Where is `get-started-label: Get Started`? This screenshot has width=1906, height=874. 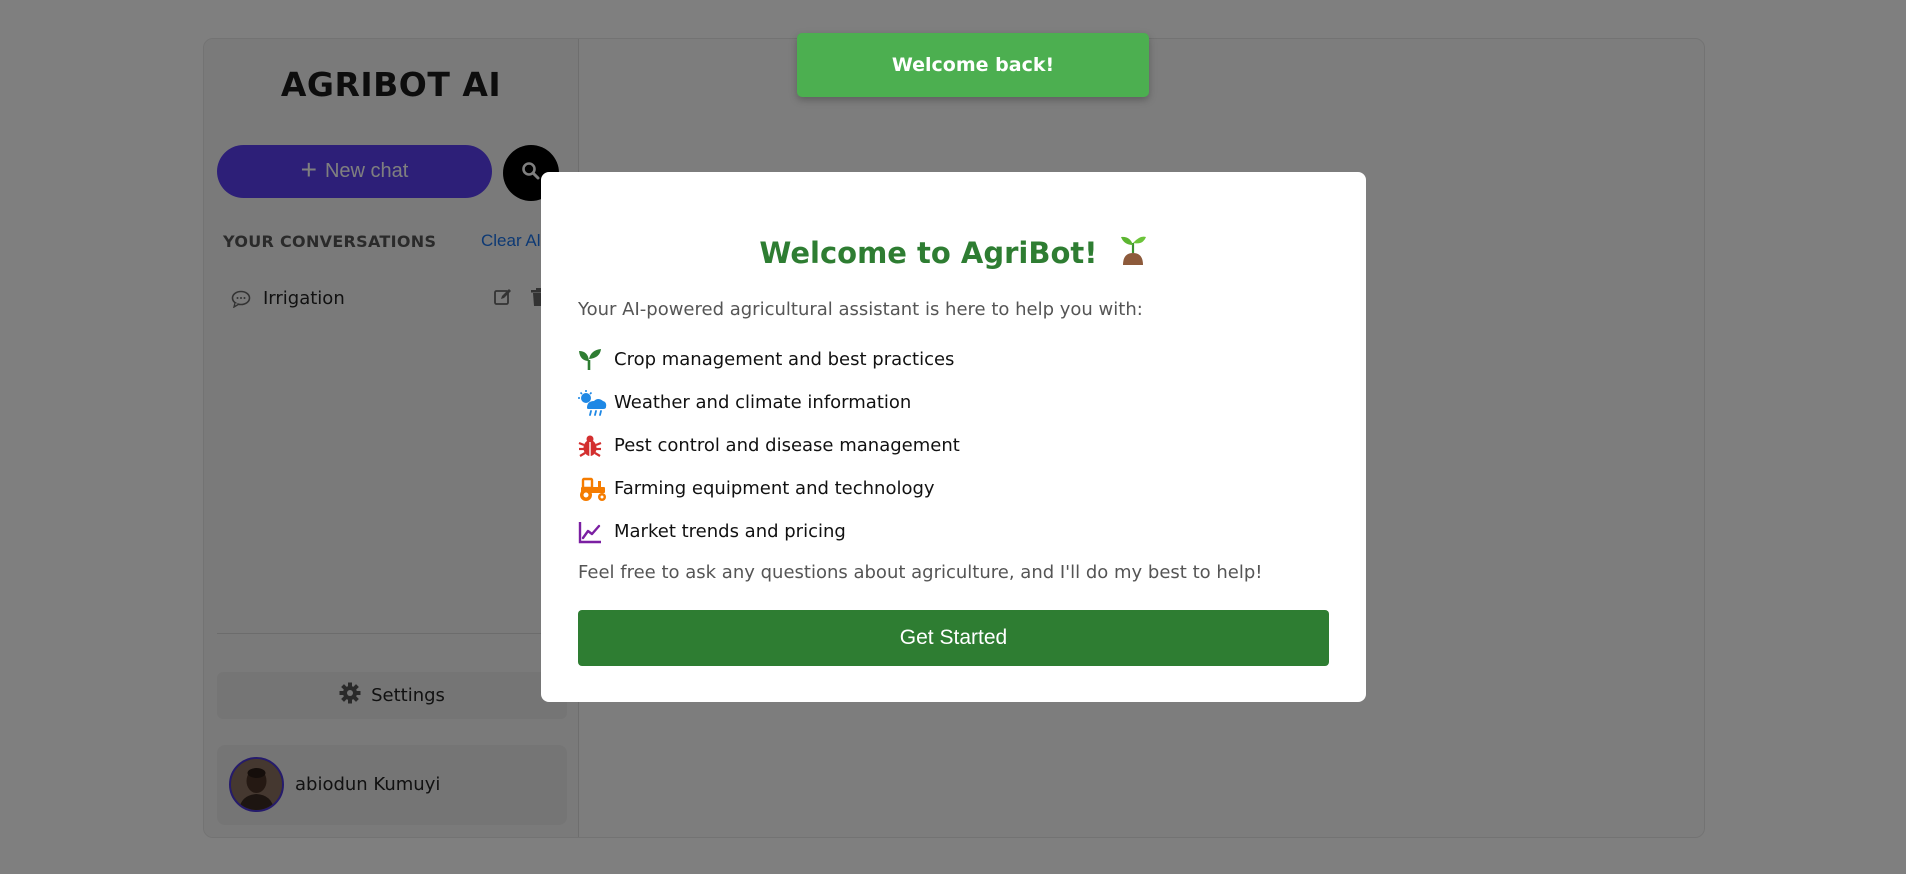
get-started-label: Get Started is located at coordinates (953, 637).